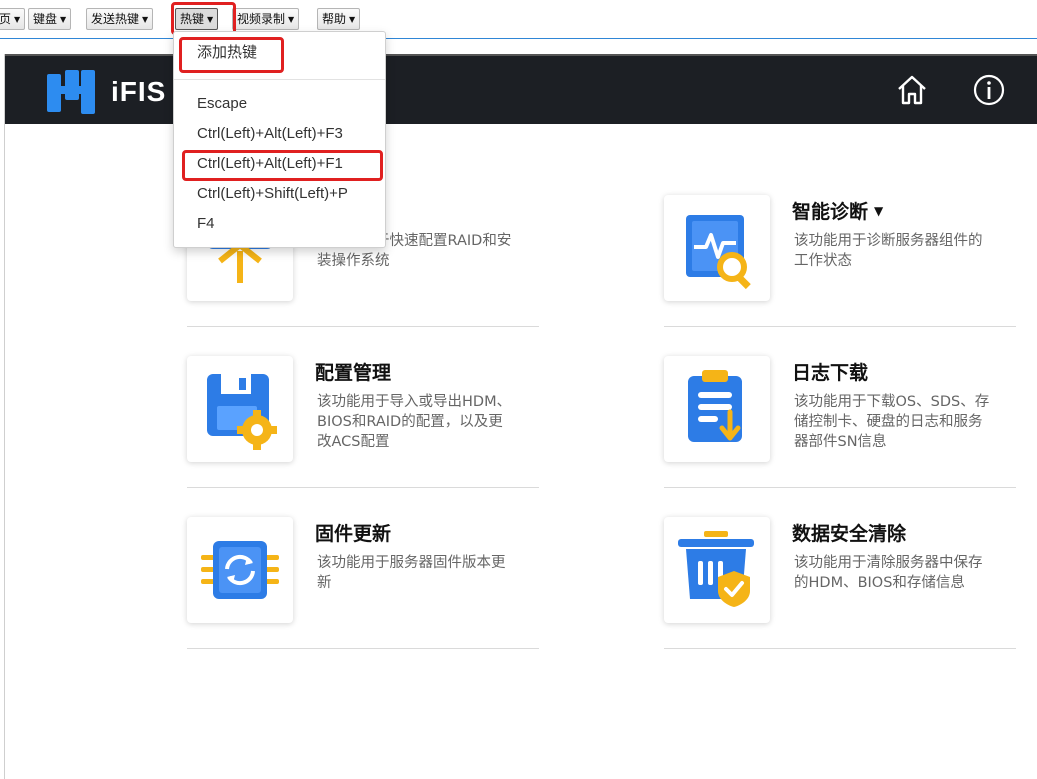  What do you see at coordinates (282, 165) in the screenshot?
I see `highlight-box-ctrl-alt-f1` at bounding box center [282, 165].